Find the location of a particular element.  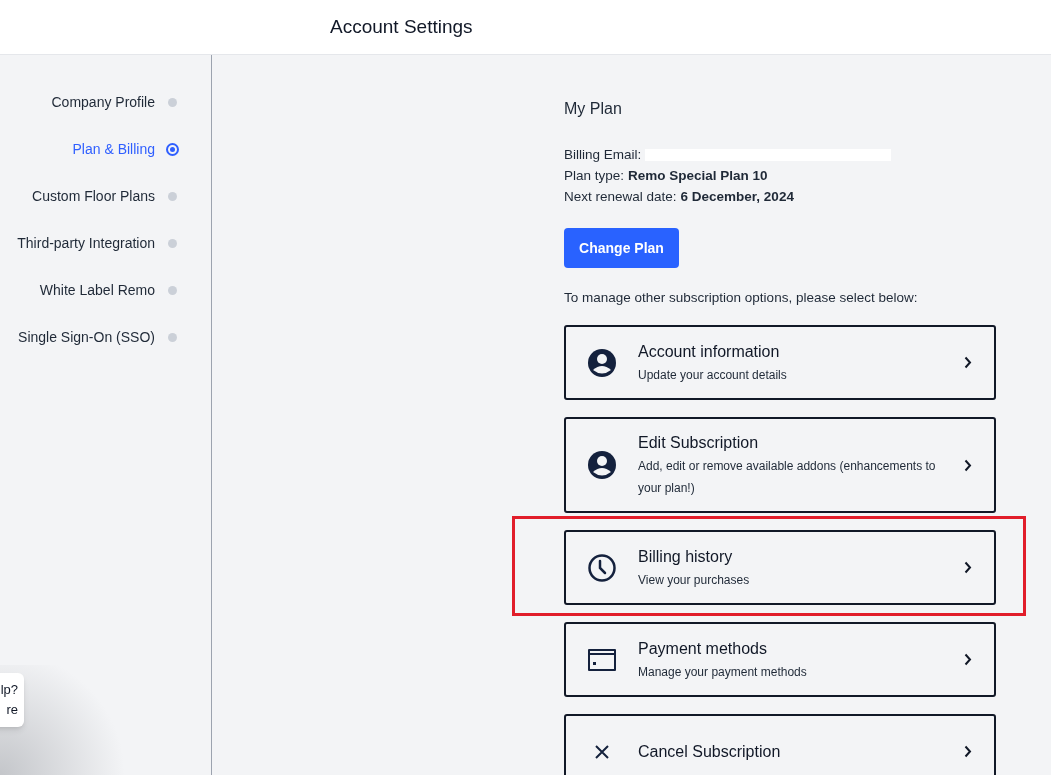

sidebar-item: White Label Remo is located at coordinates (109, 290).